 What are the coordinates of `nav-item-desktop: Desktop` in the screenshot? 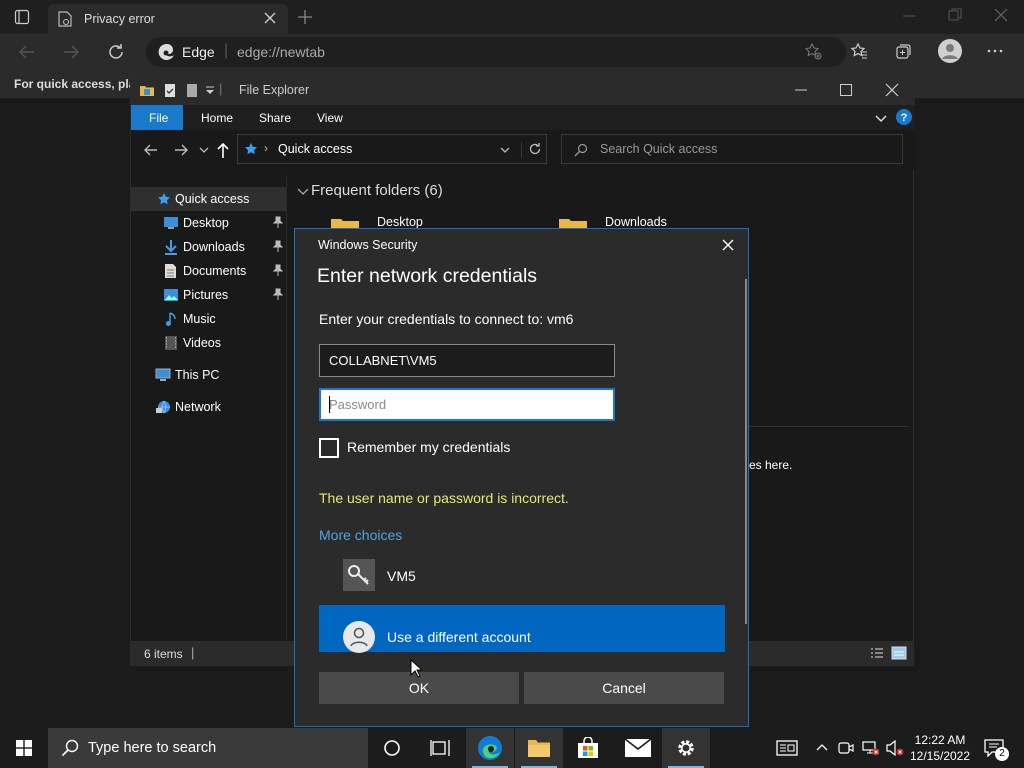 It's located at (208, 223).